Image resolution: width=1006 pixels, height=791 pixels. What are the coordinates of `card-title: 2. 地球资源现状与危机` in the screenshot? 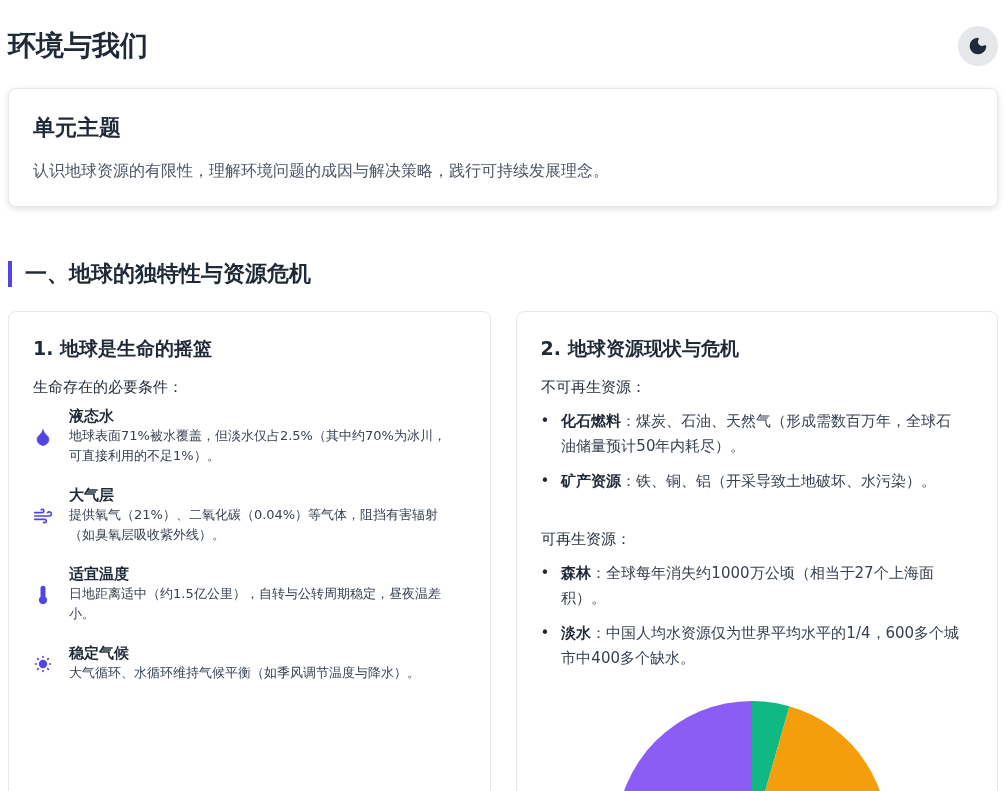 It's located at (640, 348).